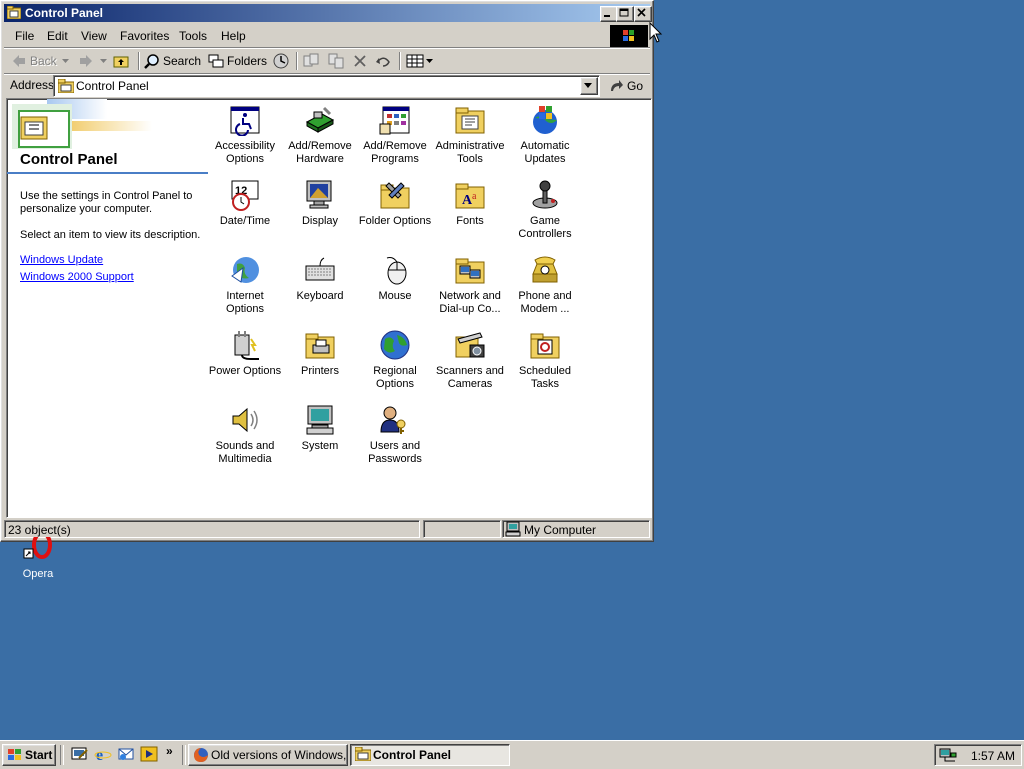  What do you see at coordinates (40, 61) in the screenshot?
I see `back-button: Back` at bounding box center [40, 61].